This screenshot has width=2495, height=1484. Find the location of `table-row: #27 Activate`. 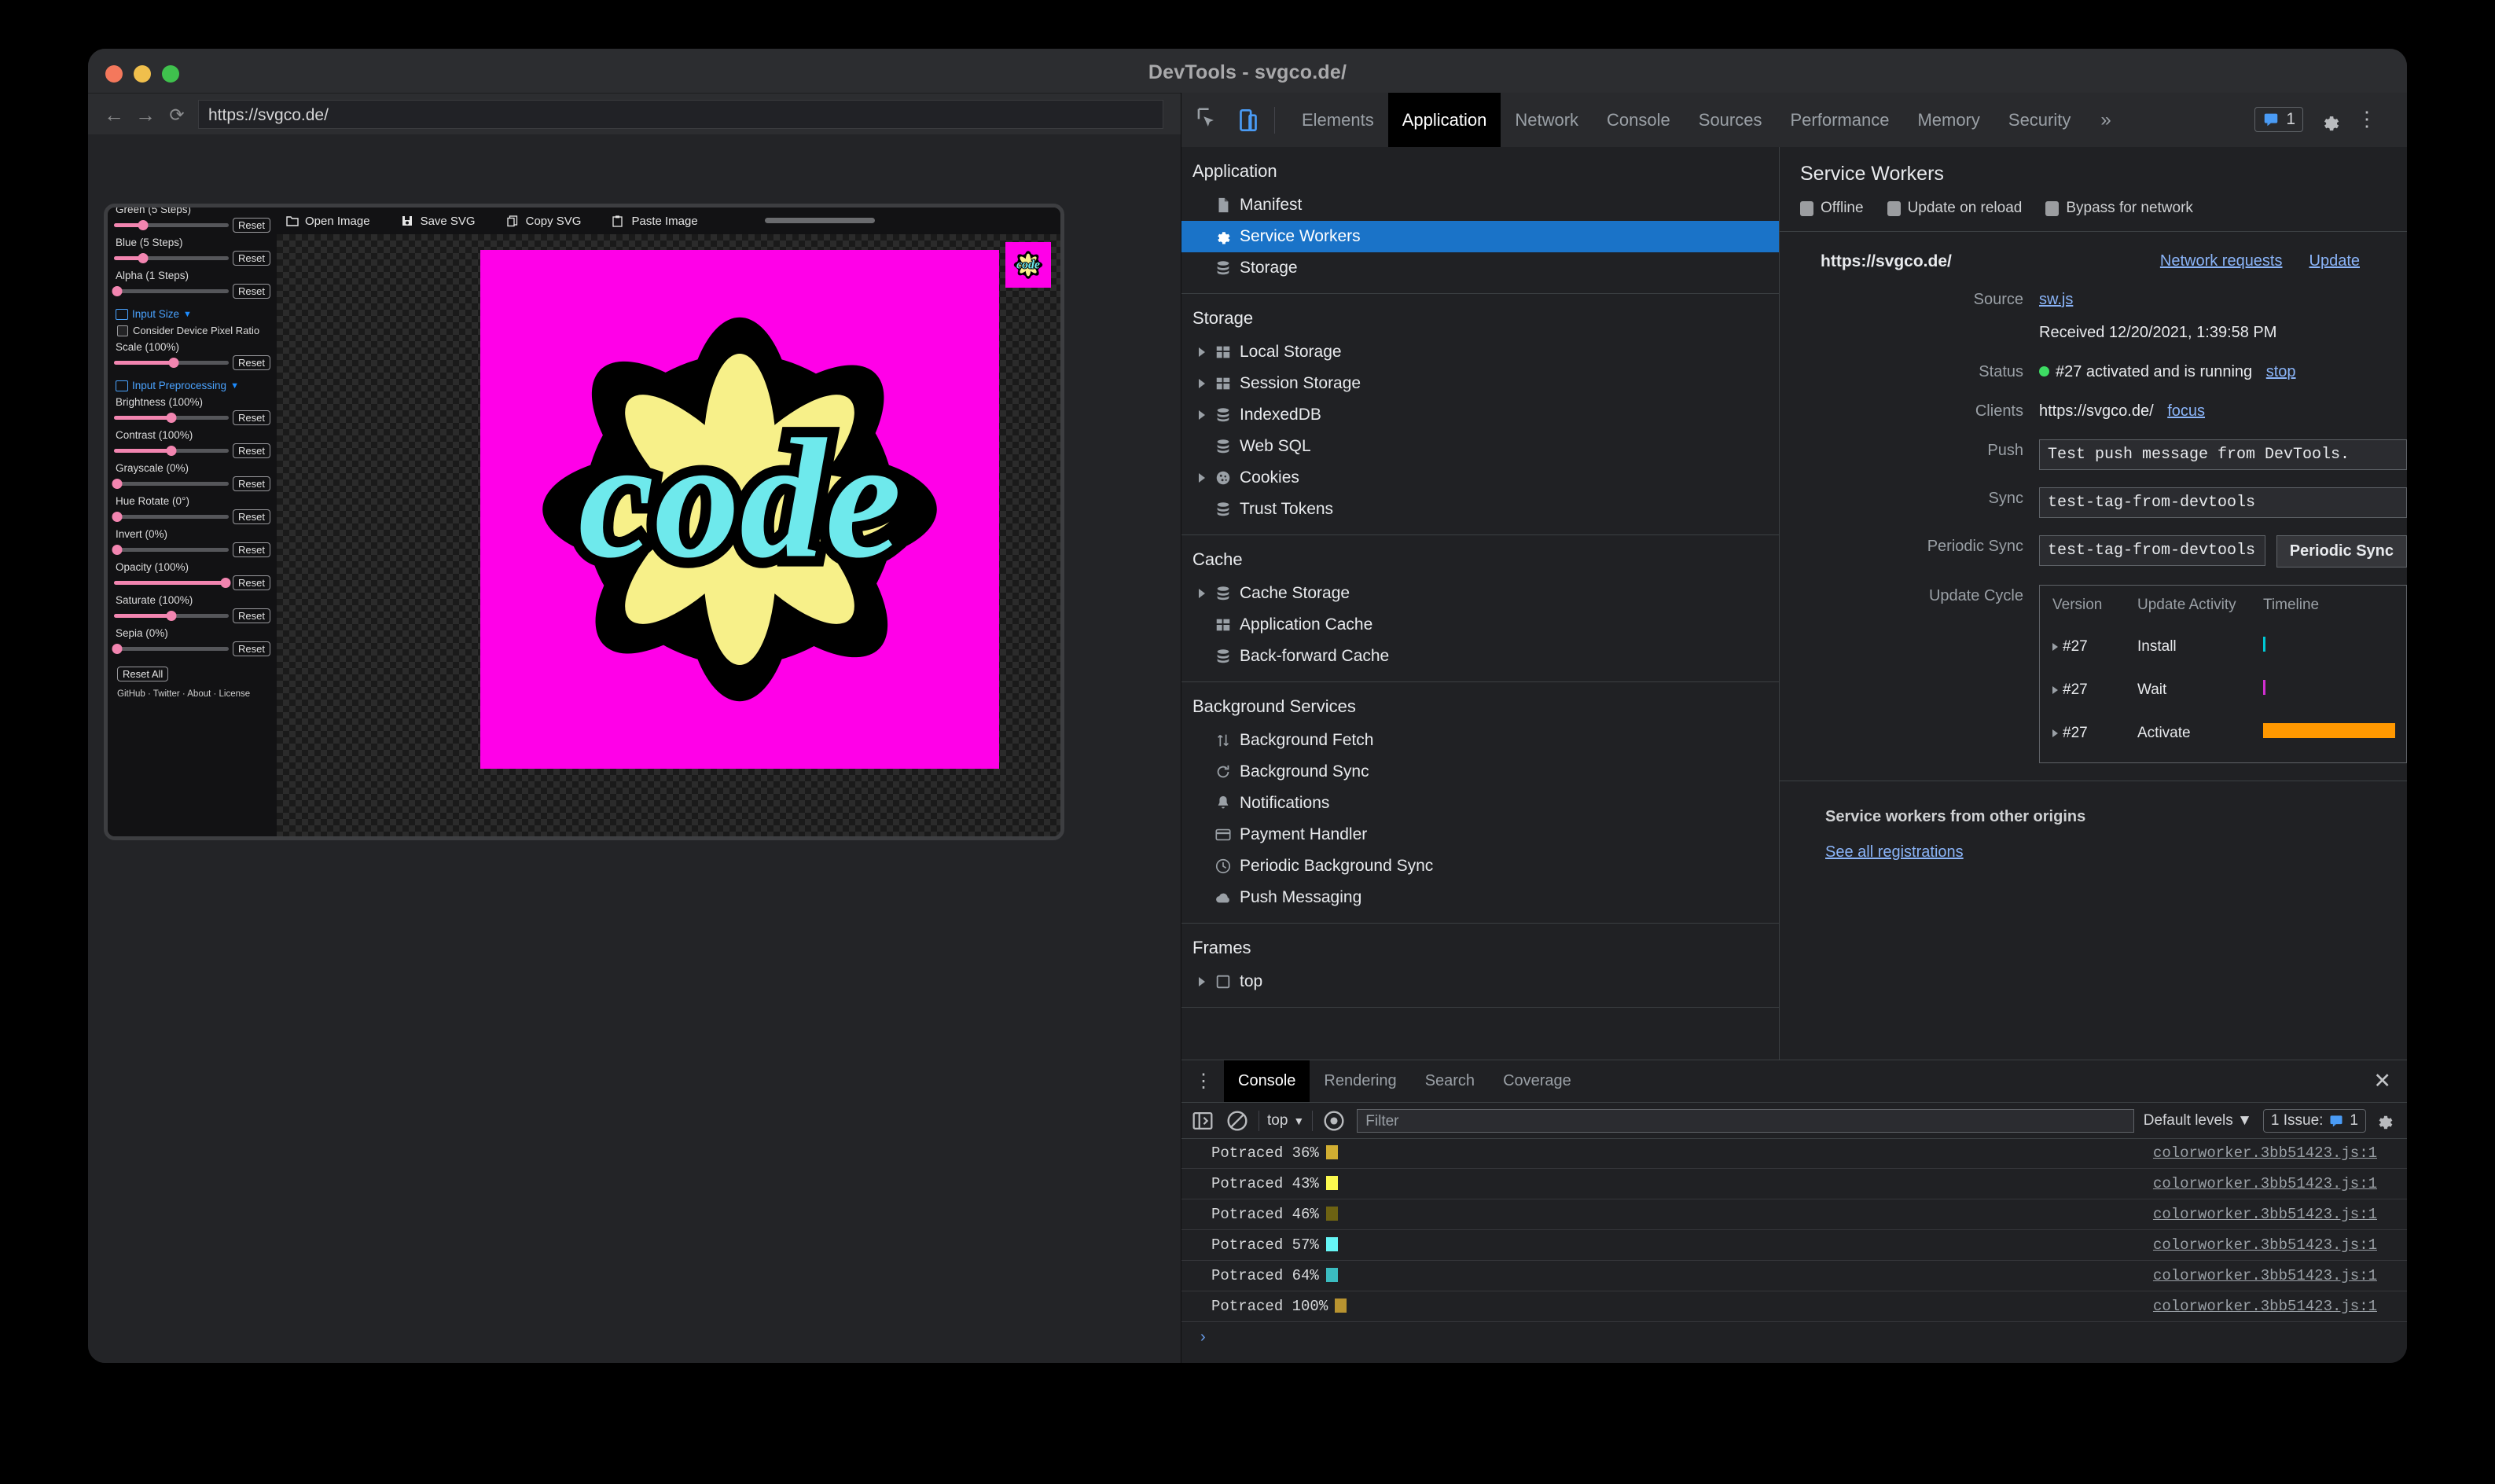

table-row: #27 Activate is located at coordinates (2223, 733).